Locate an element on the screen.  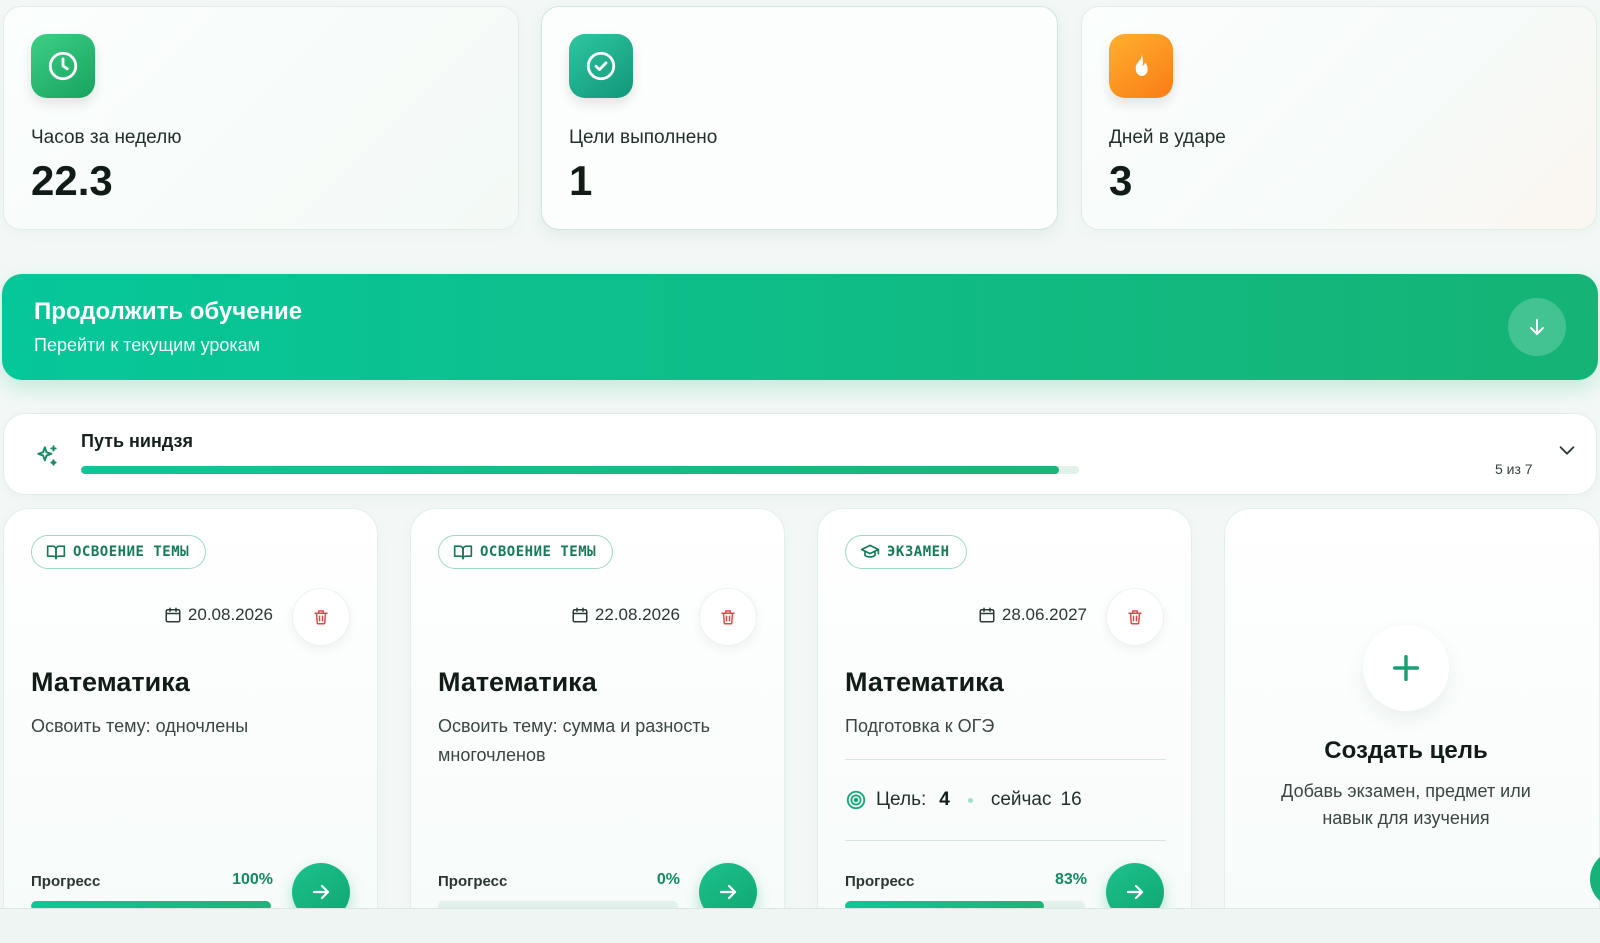
goal-date: 20.08.2026 is located at coordinates (218, 615).